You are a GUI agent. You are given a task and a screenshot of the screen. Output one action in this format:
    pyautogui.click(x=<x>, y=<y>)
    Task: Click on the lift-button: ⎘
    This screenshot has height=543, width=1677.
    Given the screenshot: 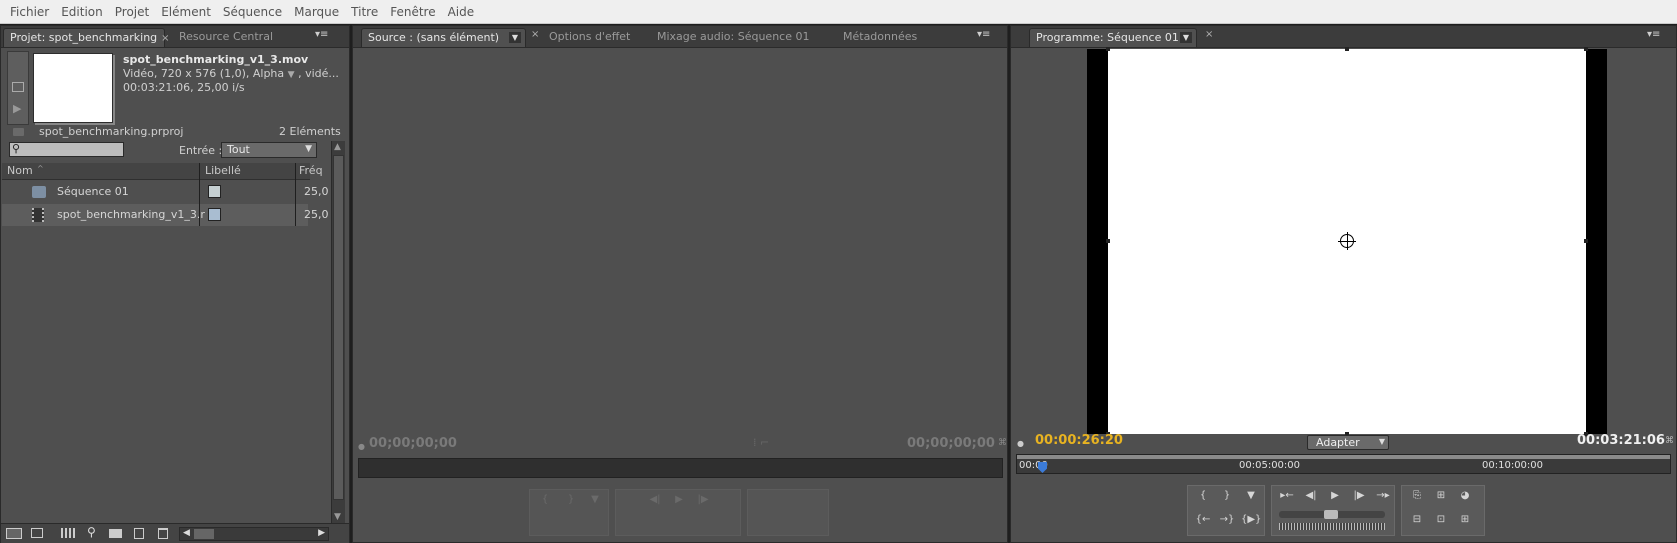 What is the action you would take?
    pyautogui.click(x=1417, y=496)
    